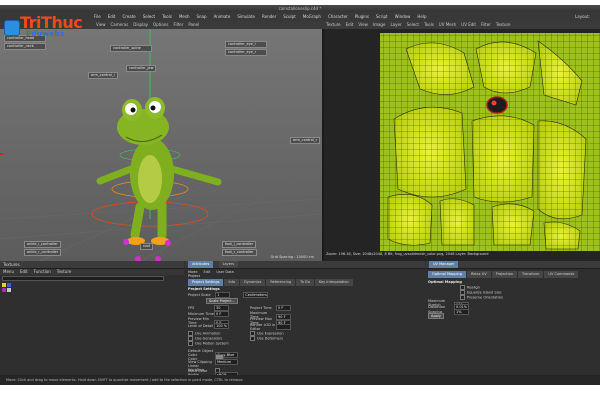 The height and width of the screenshot is (400, 600). What do you see at coordinates (201, 326) in the screenshot?
I see `field-label: Level of Detail` at bounding box center [201, 326].